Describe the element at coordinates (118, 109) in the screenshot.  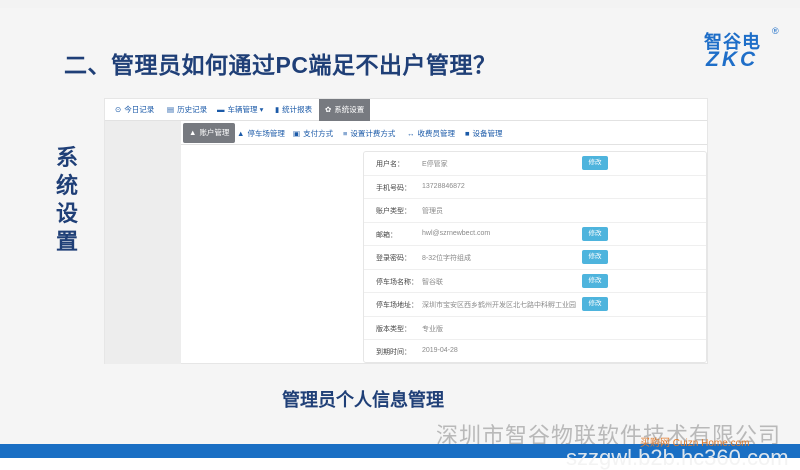
I see `clock-icon: ⊙` at that location.